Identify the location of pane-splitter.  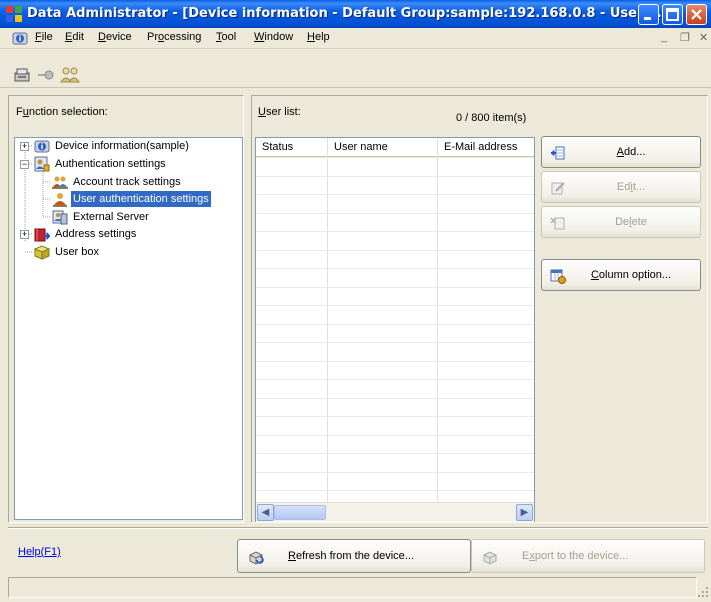
(247, 309).